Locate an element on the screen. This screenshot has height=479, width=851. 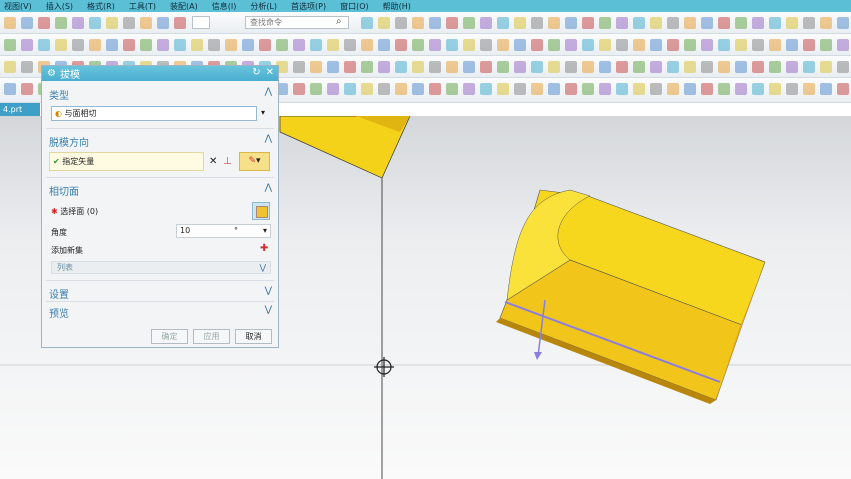
command-search-input: 查找命令 is located at coordinates (297, 22).